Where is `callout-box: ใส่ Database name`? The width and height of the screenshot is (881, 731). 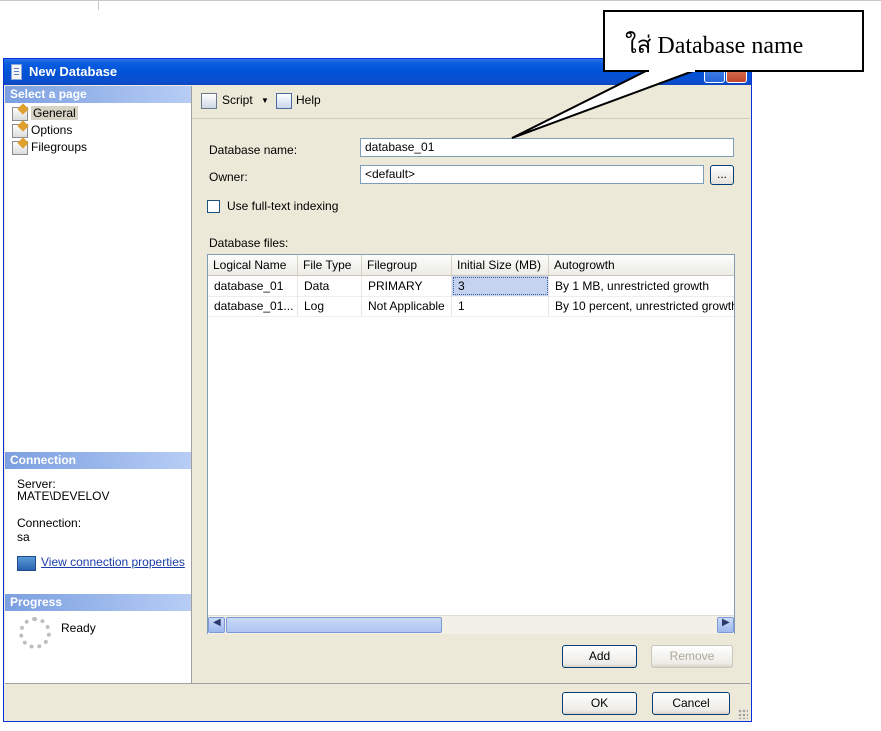 callout-box: ใส่ Database name is located at coordinates (733, 41).